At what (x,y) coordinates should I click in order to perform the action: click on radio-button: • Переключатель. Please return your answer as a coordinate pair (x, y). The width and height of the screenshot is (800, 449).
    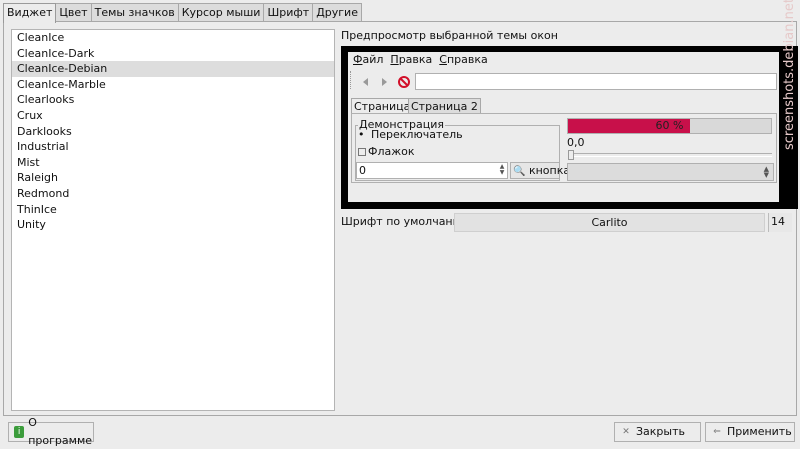
    Looking at the image, I should click on (410, 134).